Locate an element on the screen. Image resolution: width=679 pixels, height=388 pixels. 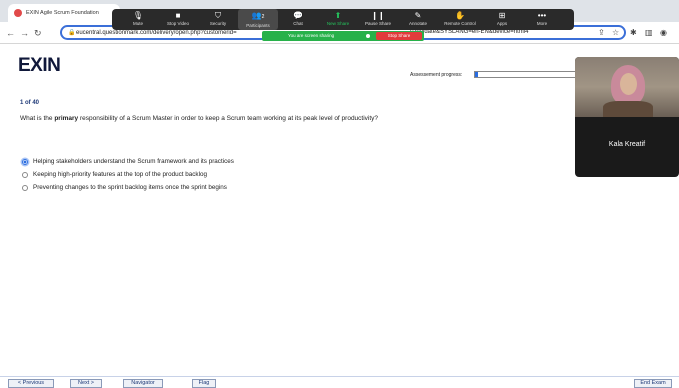
stop-video-button: ■ Stop Video is located at coordinates (178, 19).